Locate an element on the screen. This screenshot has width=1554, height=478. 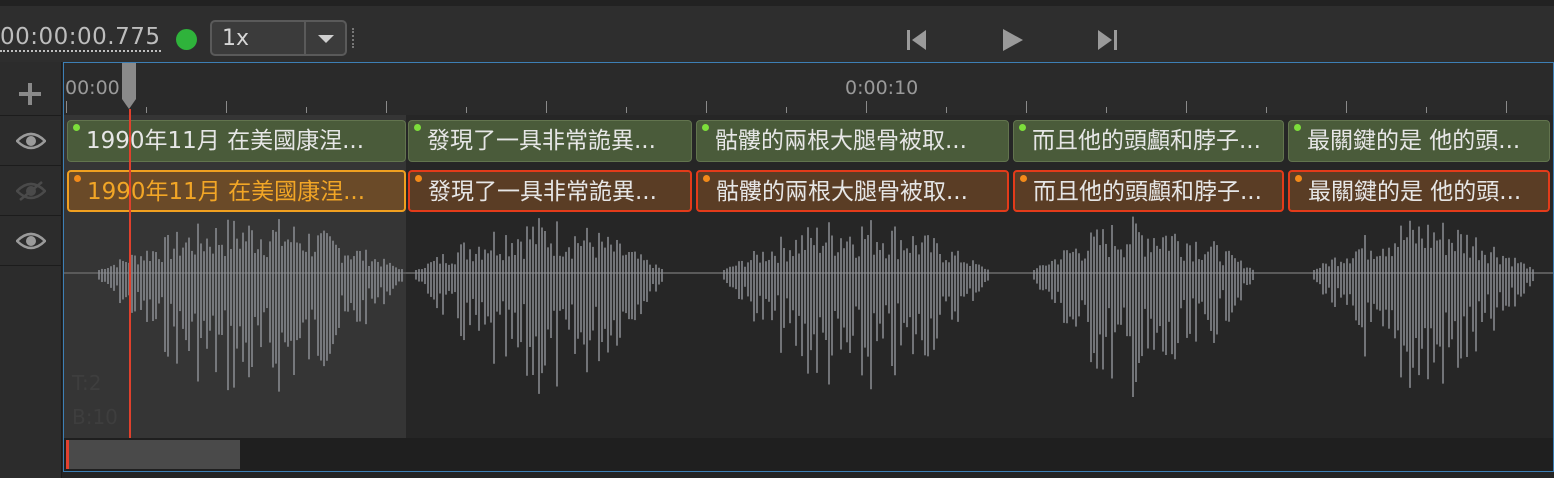
status-indicator is located at coordinates (186, 39).